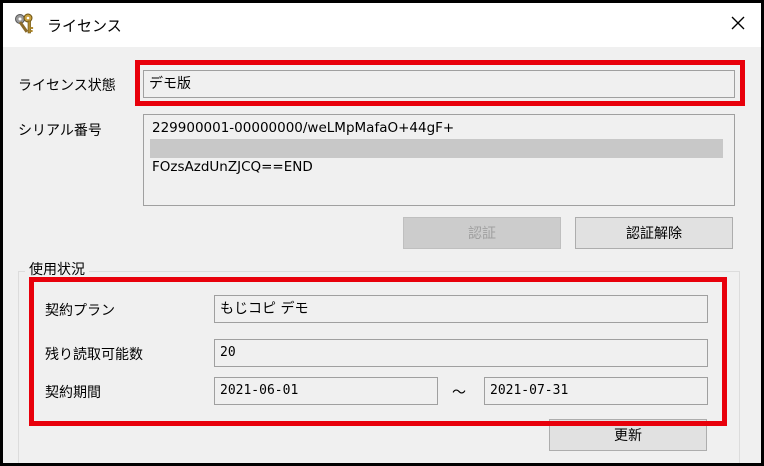  I want to click on serial-line-1: 229900001-00000000/weLMpMafaO+44gF+, so click(303, 128).